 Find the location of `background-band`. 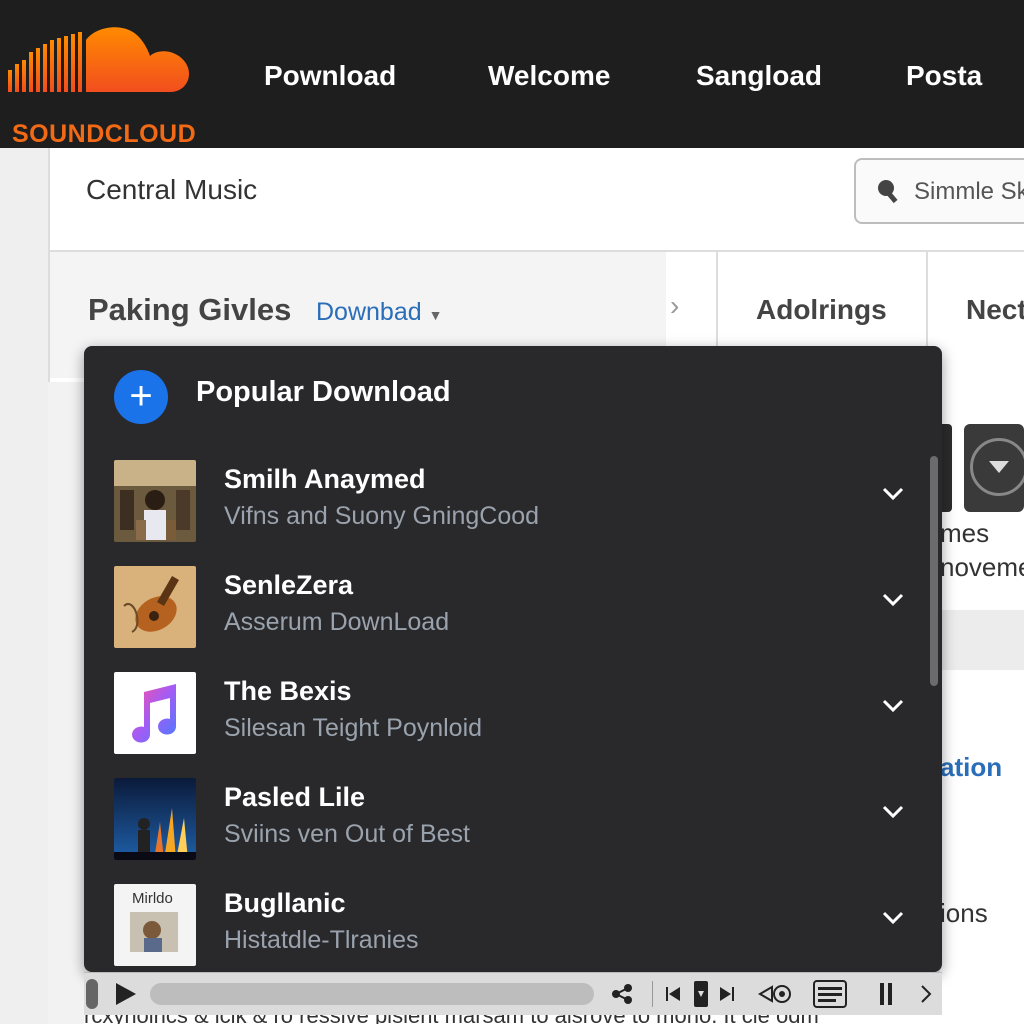

background-band is located at coordinates (982, 640).